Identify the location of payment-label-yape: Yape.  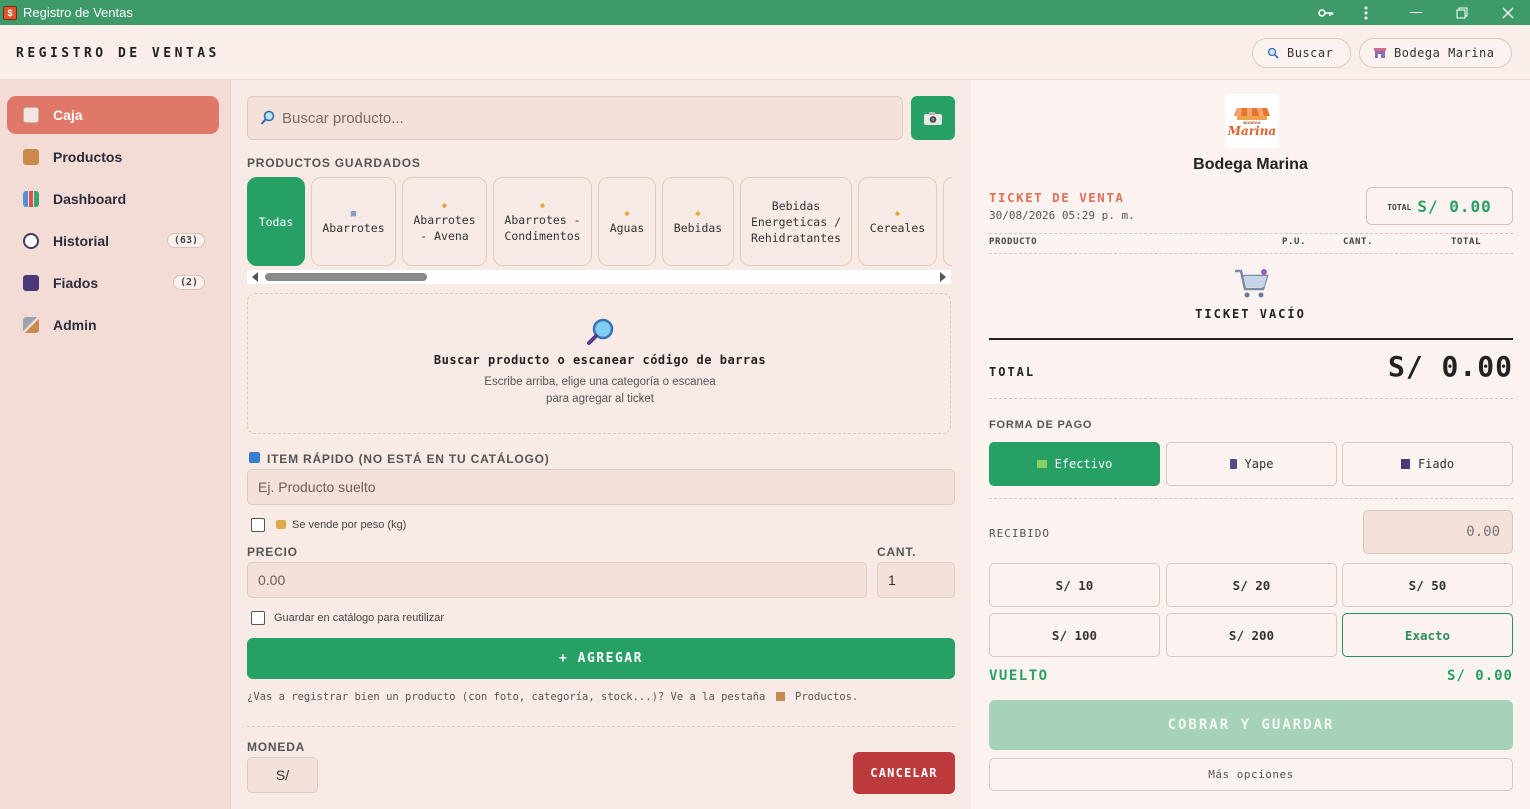
(1259, 464).